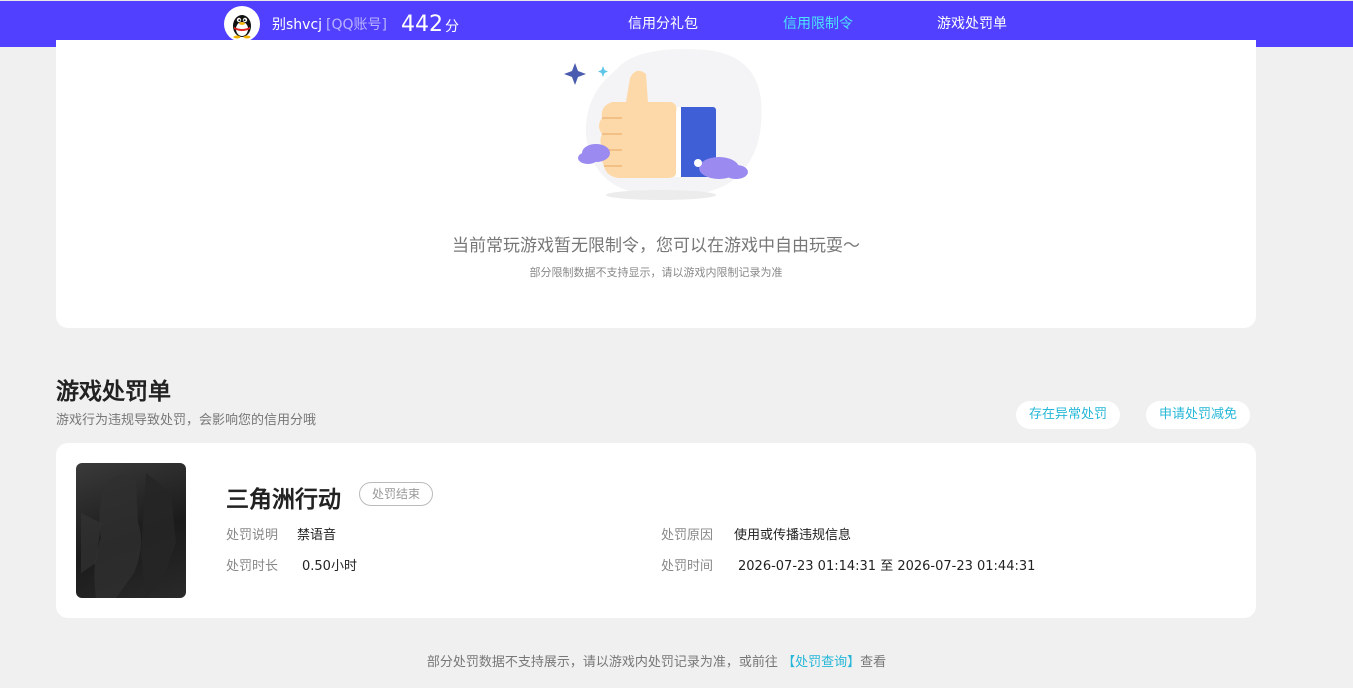 This screenshot has width=1353, height=688. Describe the element at coordinates (283, 500) in the screenshot. I see `game-name: 三角洲行动` at that location.